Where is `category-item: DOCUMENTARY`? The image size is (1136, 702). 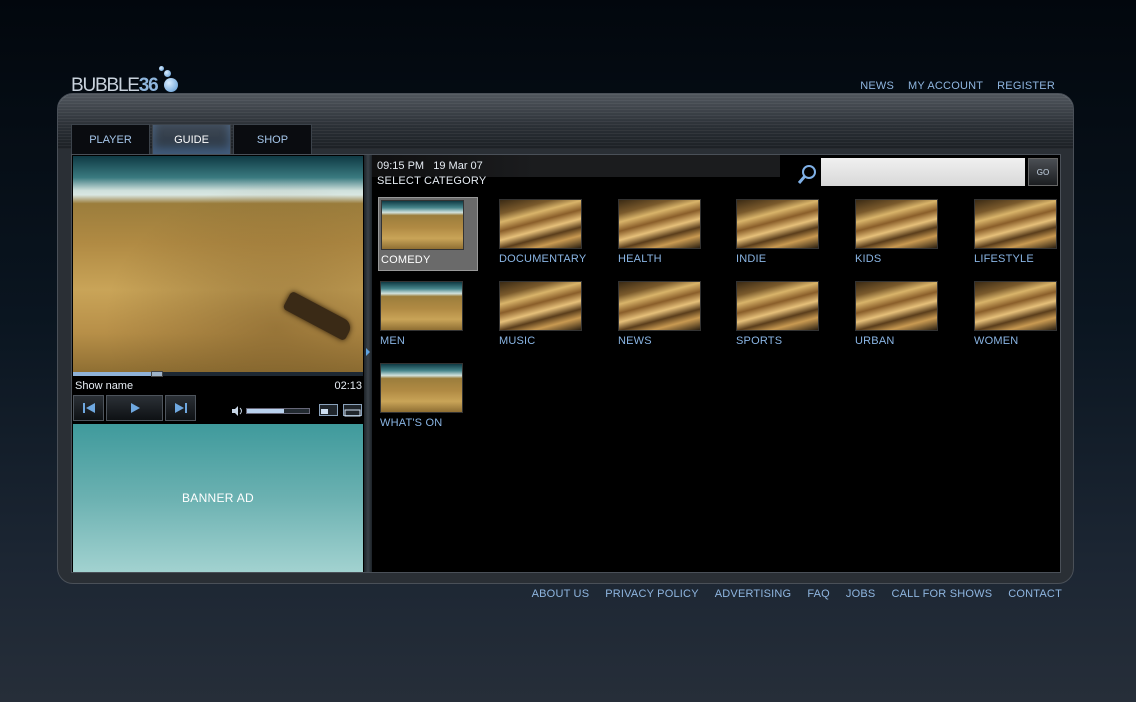 category-item: DOCUMENTARY is located at coordinates (547, 234).